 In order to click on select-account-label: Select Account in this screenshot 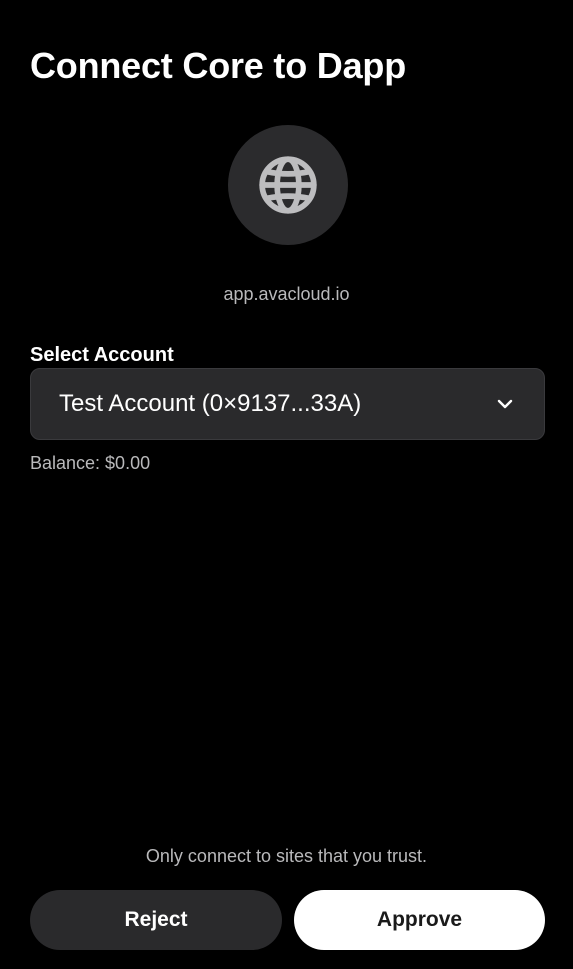, I will do `click(102, 355)`.